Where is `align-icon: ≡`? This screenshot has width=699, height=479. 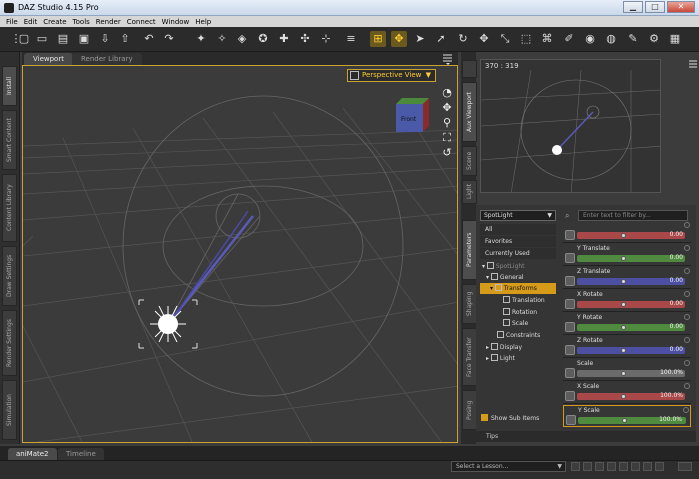
align-icon: ≡ is located at coordinates (351, 39).